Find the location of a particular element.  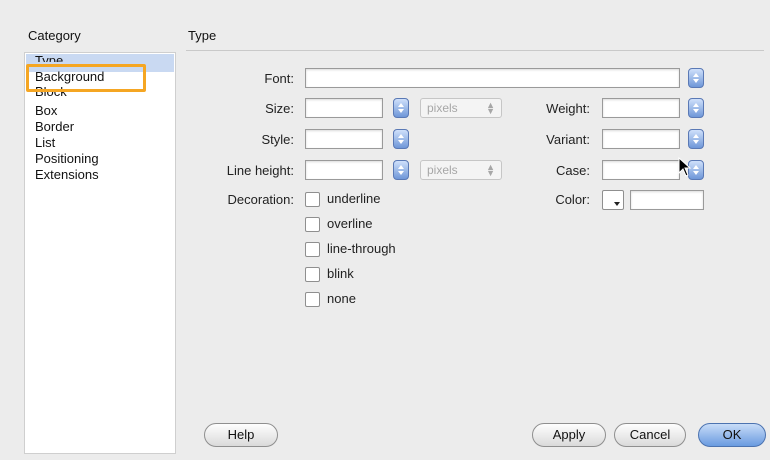

category-item-box: Box is located at coordinates (46, 111).